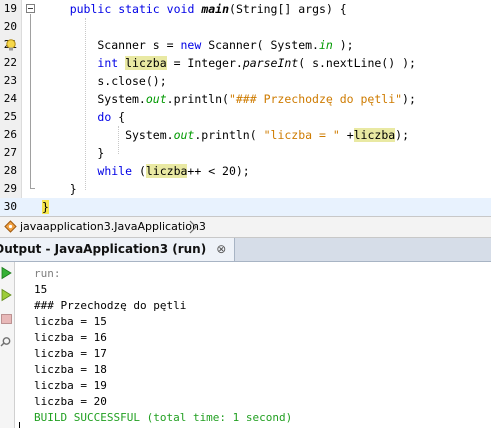 The image size is (491, 428). I want to click on line-number: 26, so click(10, 134).